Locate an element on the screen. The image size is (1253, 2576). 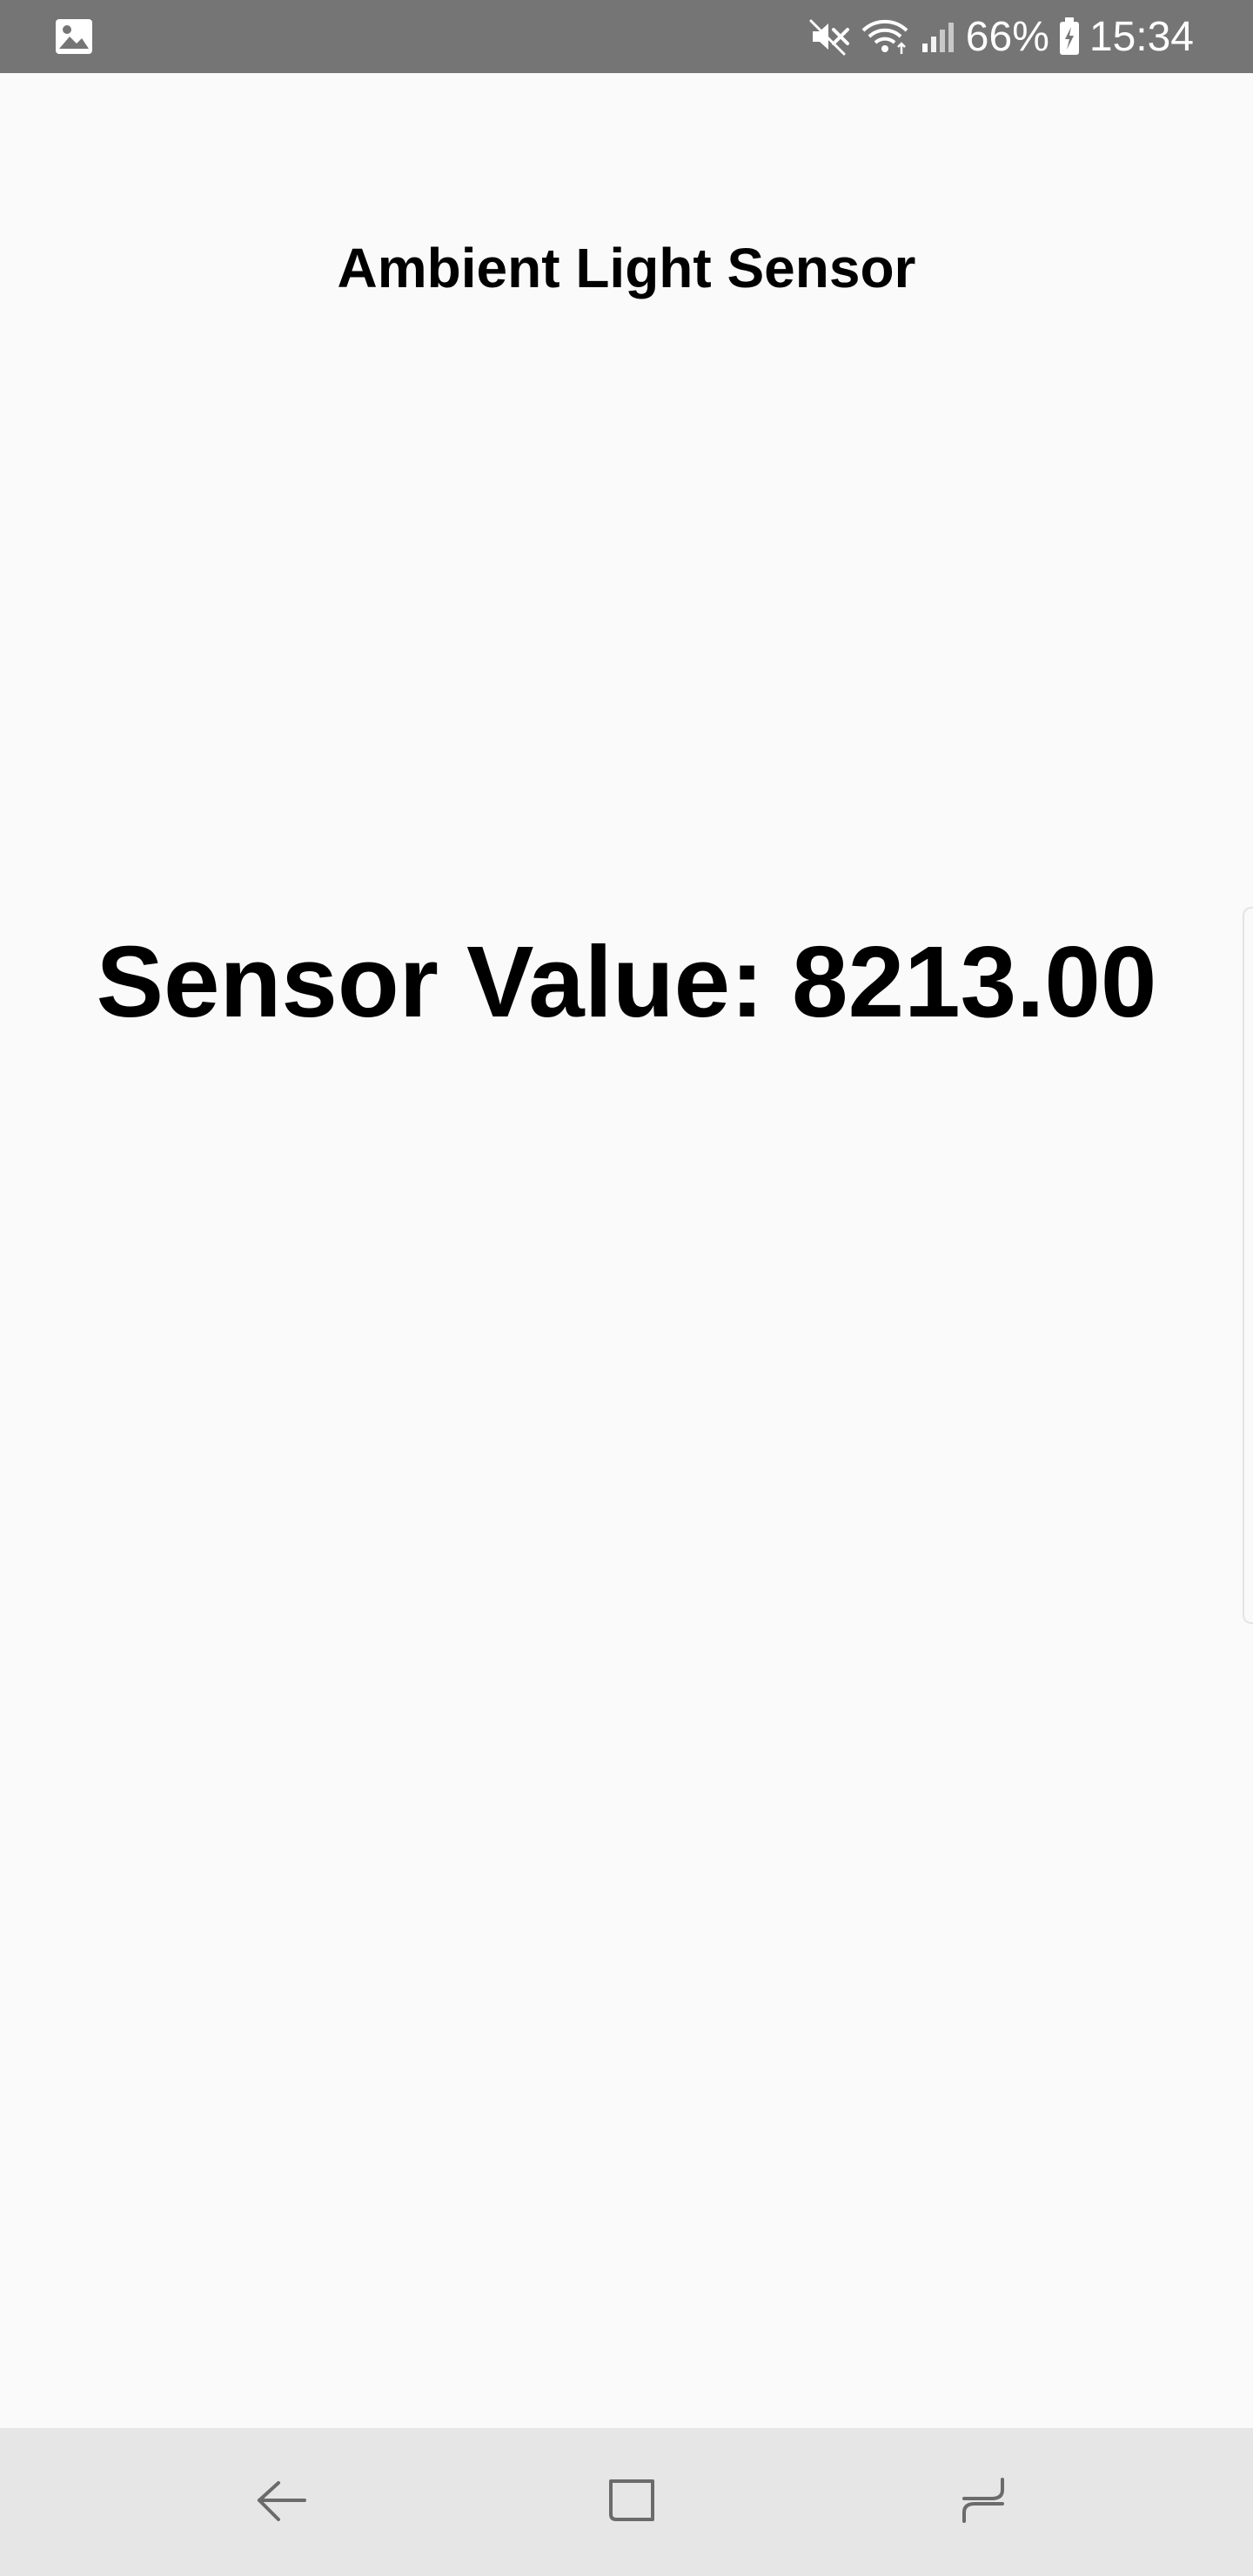
clock: 15:34 is located at coordinates (1141, 37).